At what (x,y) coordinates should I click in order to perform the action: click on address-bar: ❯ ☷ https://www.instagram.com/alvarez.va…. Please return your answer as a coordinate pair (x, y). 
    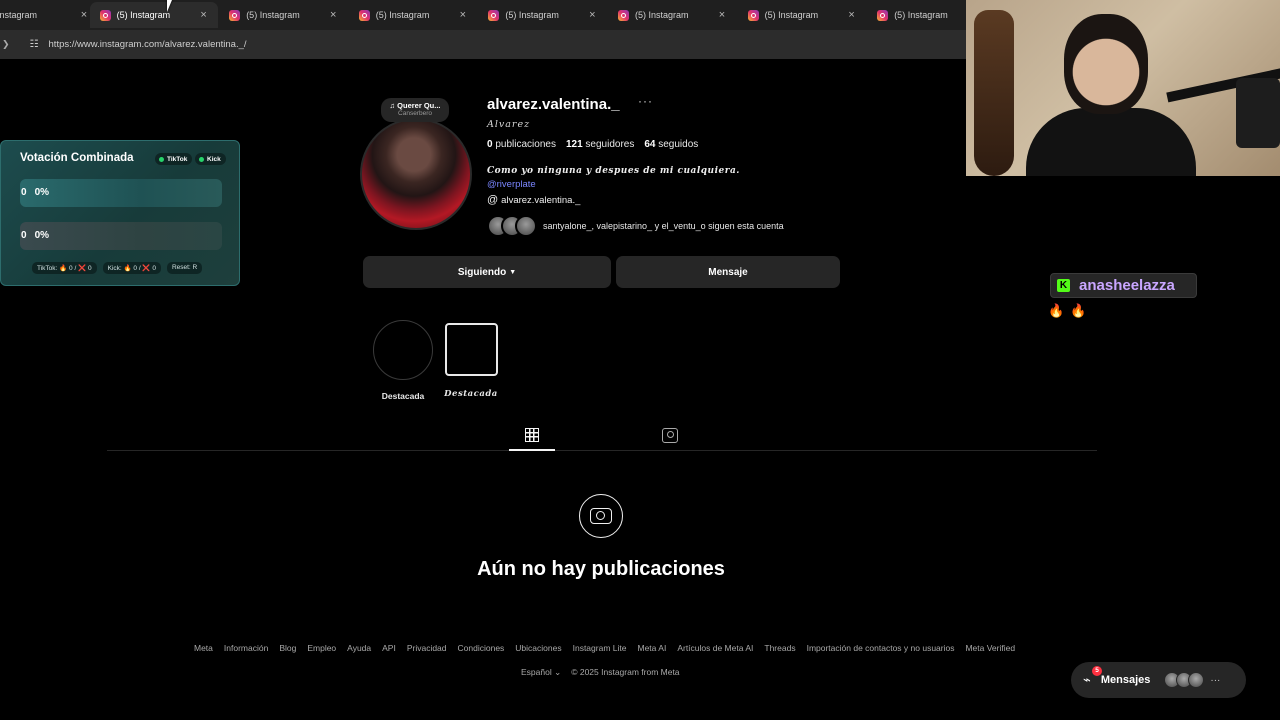
    Looking at the image, I should click on (483, 44).